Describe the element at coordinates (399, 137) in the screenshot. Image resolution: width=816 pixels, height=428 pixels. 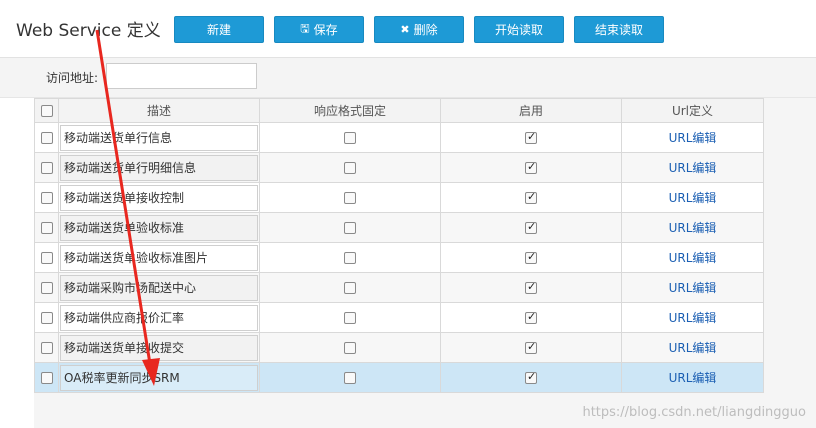
I see `table-row: 移动端送货单行信息 URL编辑` at that location.